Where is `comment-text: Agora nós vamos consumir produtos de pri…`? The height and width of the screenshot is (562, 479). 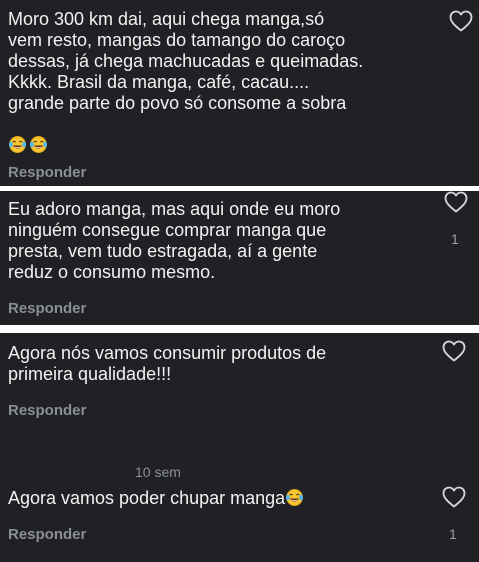
comment-text: Agora nós vamos consumir produtos de pri… is located at coordinates (167, 363).